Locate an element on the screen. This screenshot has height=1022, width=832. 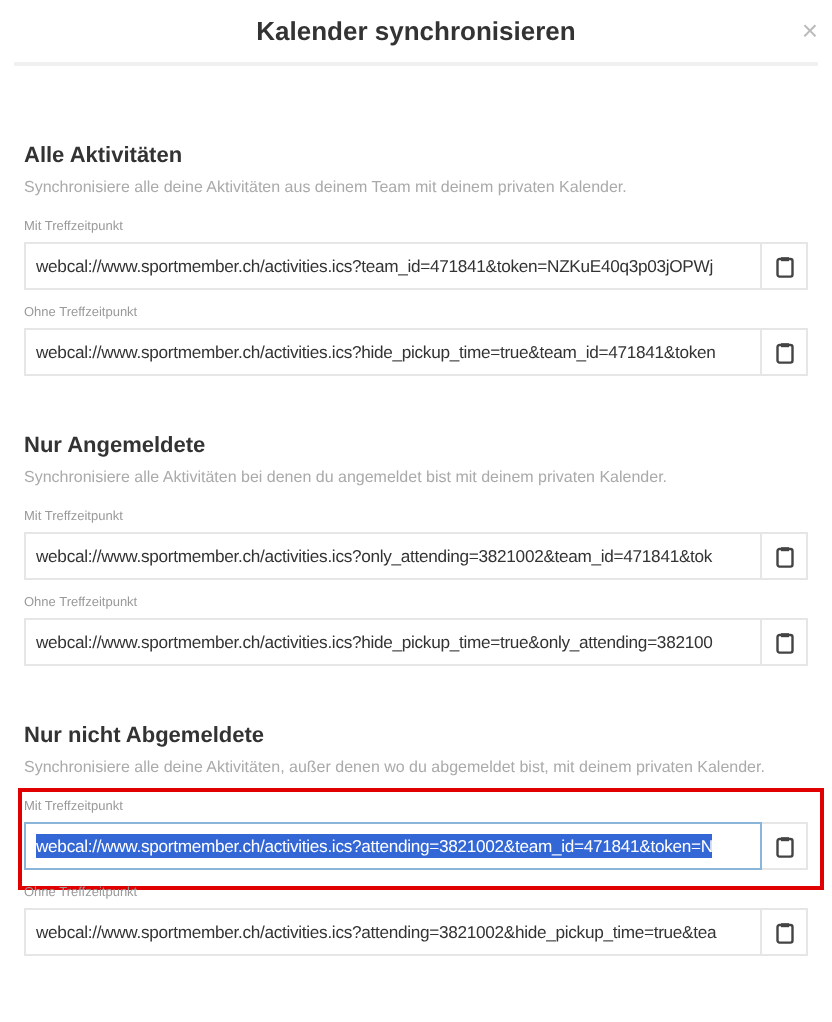
section-title: Nur Angemeldete is located at coordinates (116, 446).